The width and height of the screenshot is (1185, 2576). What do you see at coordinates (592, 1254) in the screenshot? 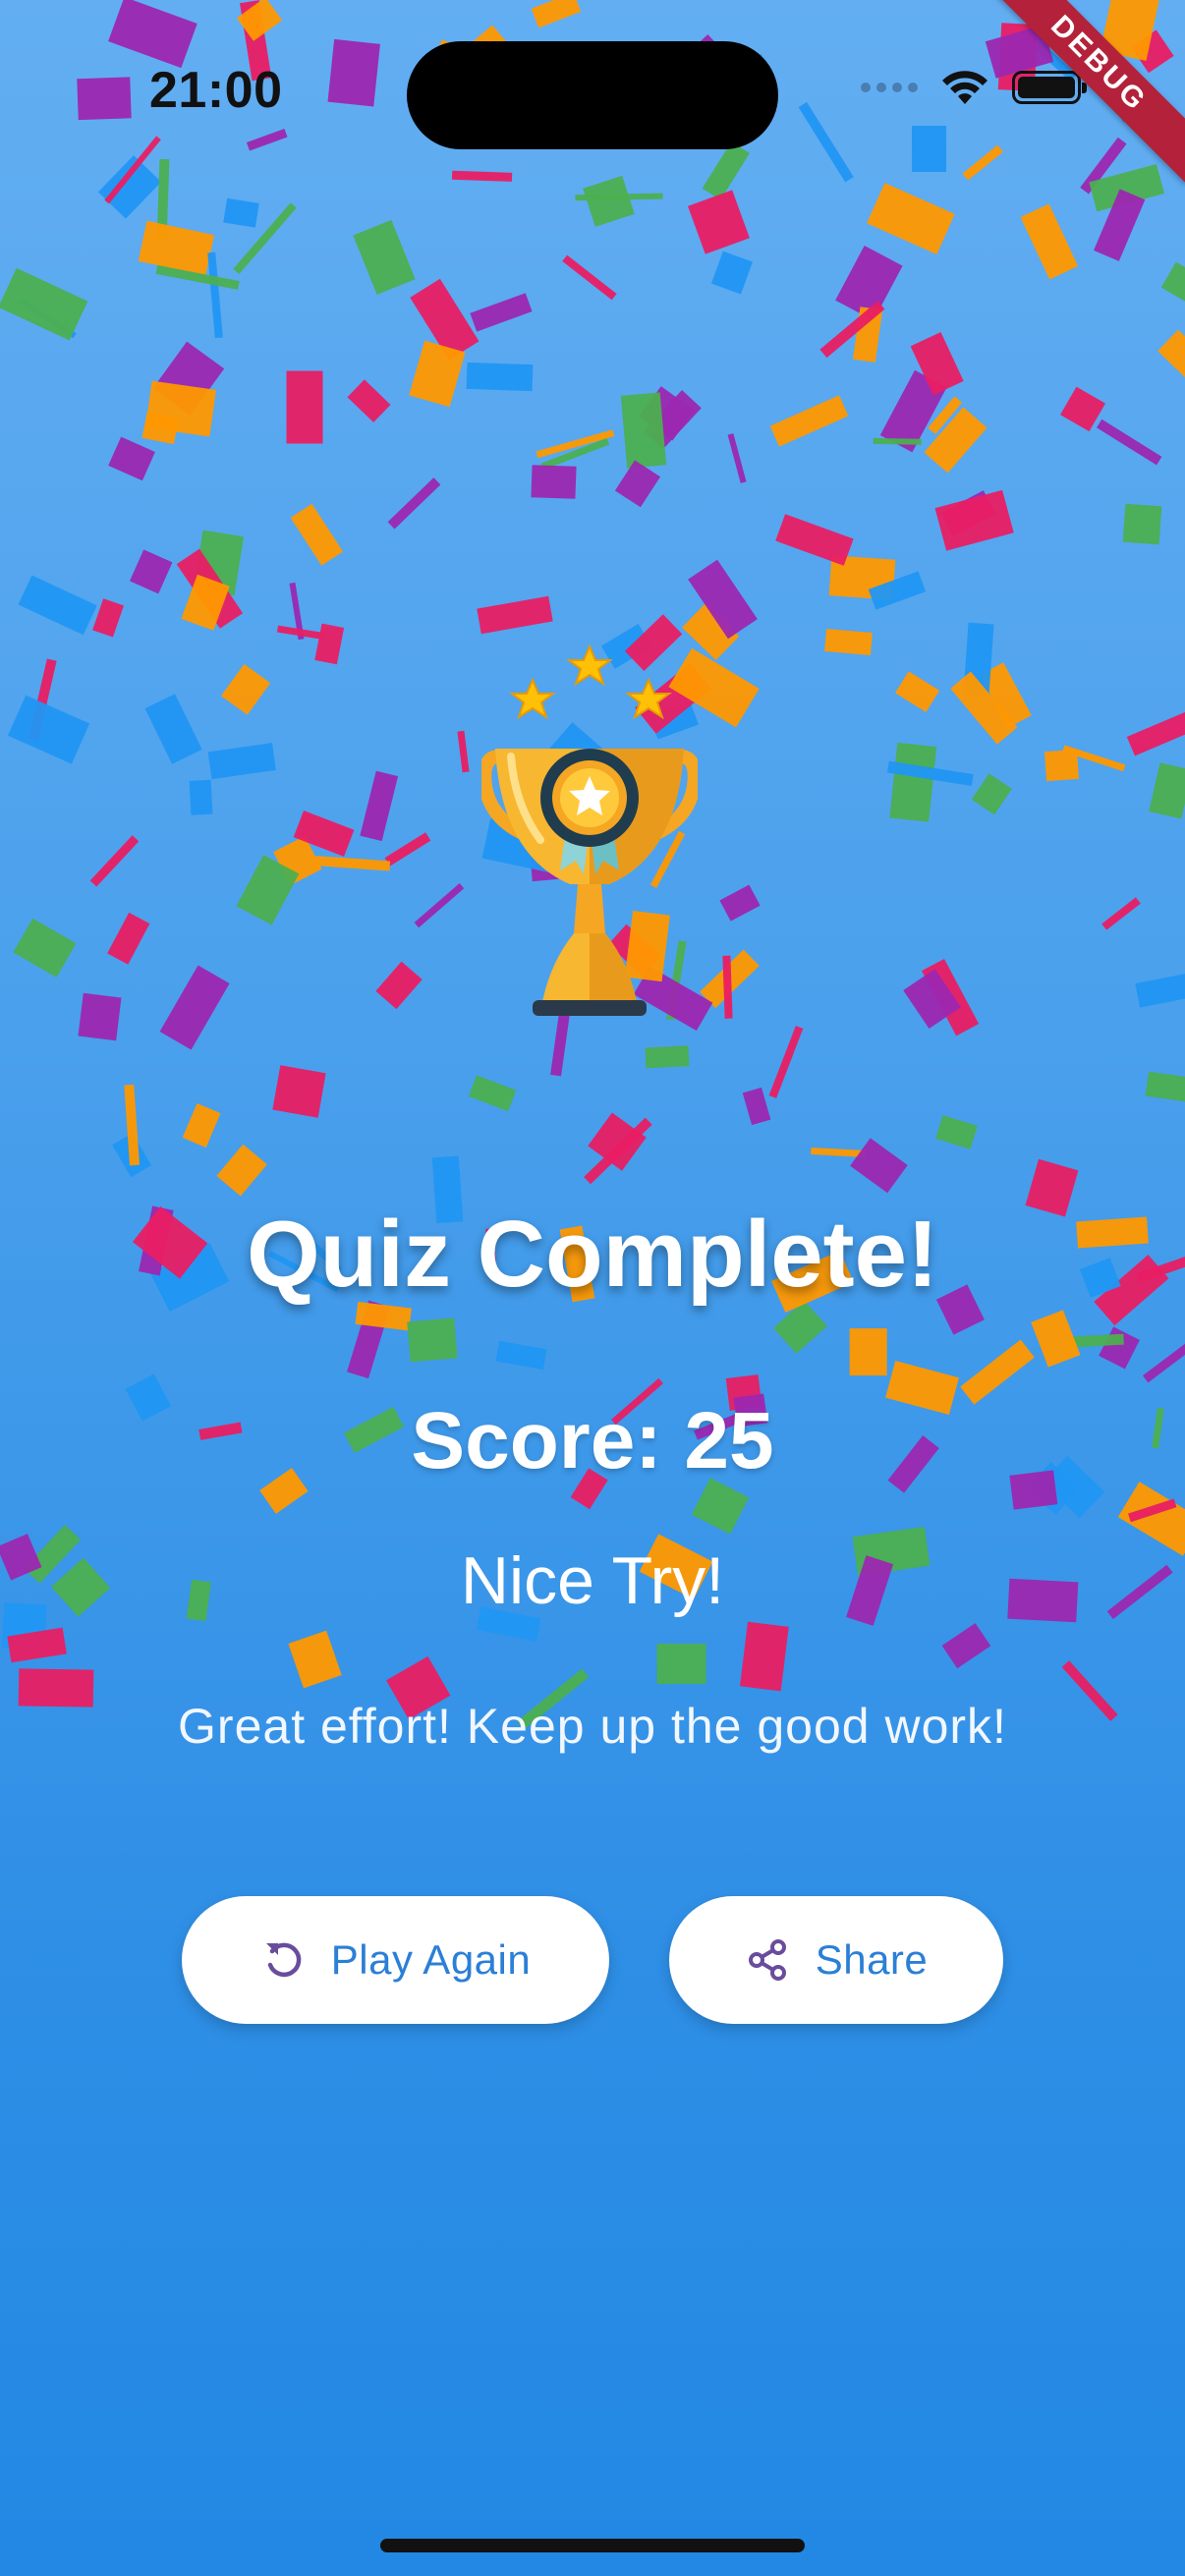
I see `result-title: Quiz Complete!` at bounding box center [592, 1254].